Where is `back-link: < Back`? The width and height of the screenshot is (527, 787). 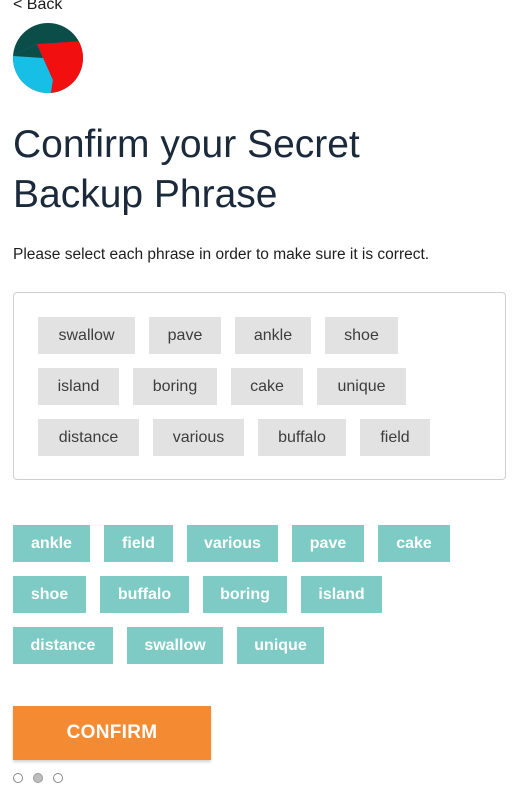
back-link: < Back is located at coordinates (37, 7).